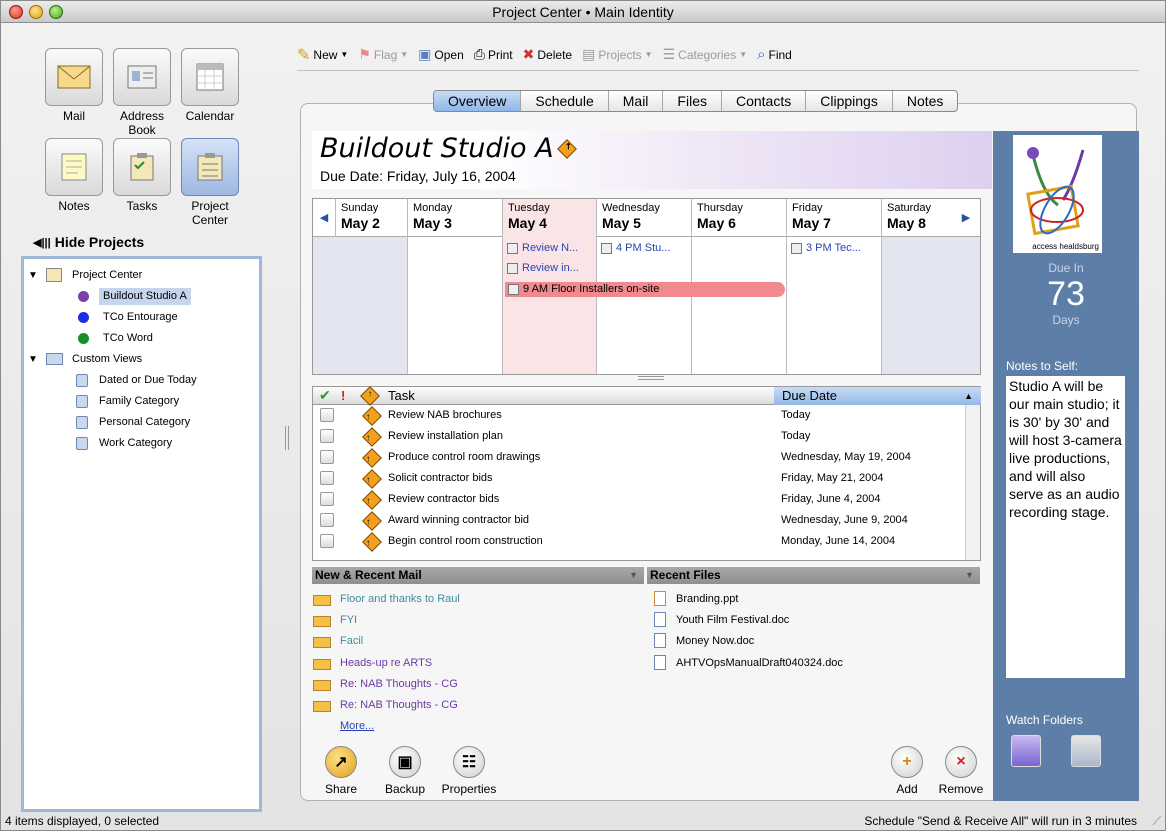 This screenshot has height=831, width=1166. What do you see at coordinates (371, 218) in the screenshot?
I see `day-header-sunday: Sunday May 2` at bounding box center [371, 218].